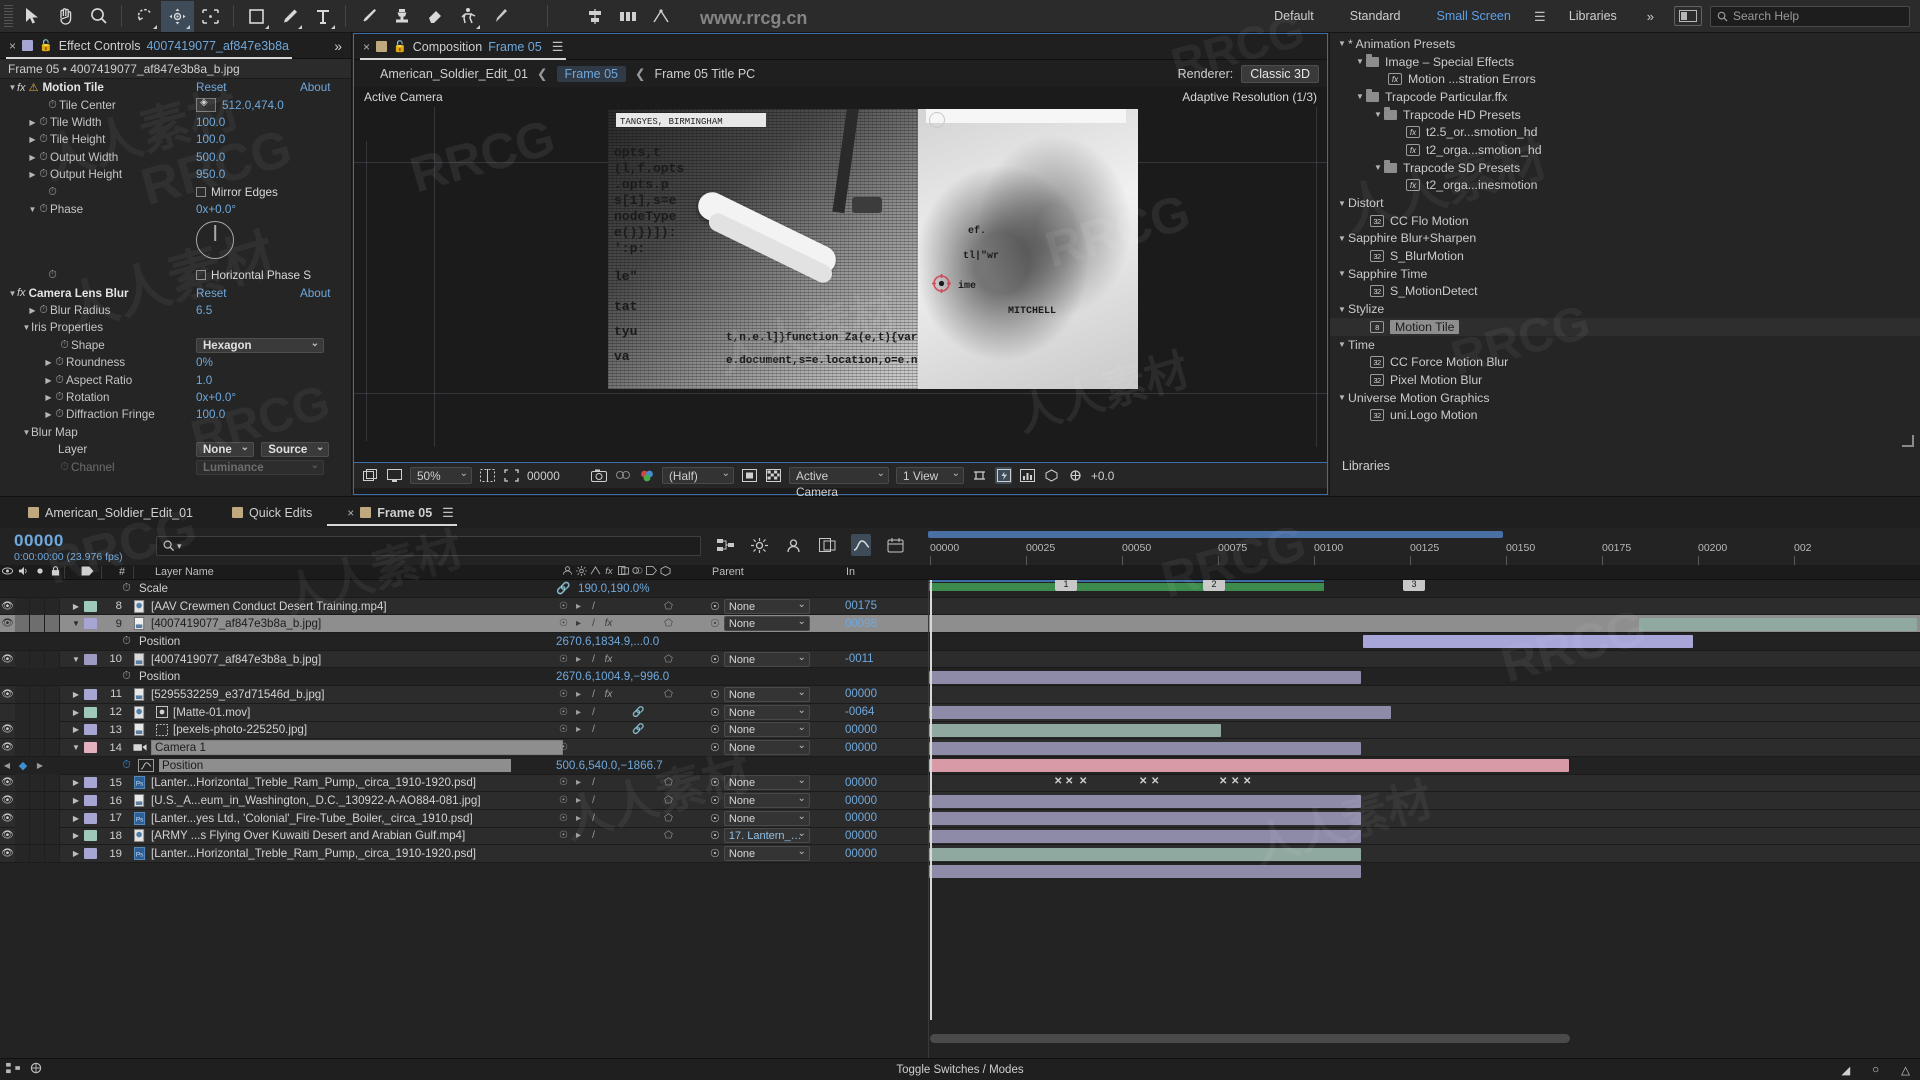 The width and height of the screenshot is (1920, 1080). What do you see at coordinates (1027, 475) in the screenshot?
I see `timeline-graph-icon` at bounding box center [1027, 475].